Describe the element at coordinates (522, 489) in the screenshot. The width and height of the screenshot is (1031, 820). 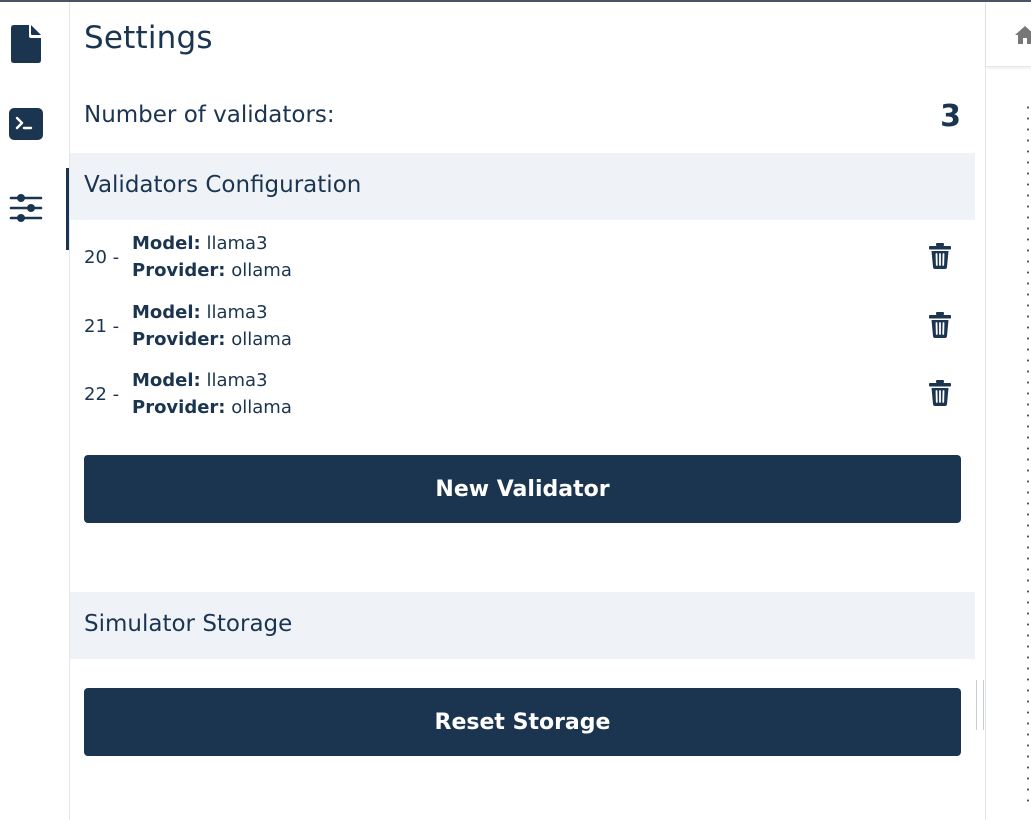
I see `new-validator-button: New Validator` at that location.